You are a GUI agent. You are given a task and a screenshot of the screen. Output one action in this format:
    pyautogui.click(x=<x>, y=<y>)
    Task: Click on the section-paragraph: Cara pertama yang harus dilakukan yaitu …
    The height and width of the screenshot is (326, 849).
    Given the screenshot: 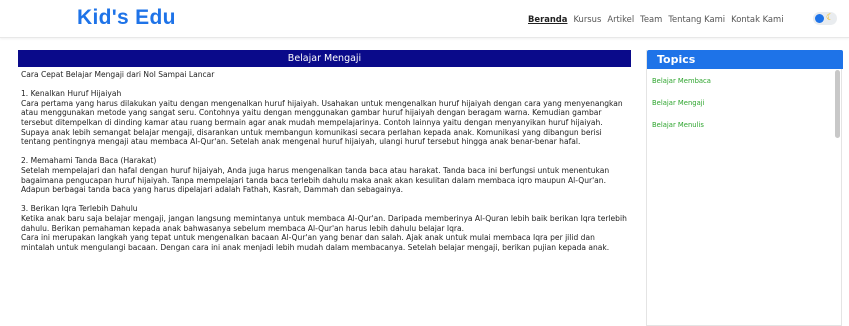 What is the action you would take?
    pyautogui.click(x=322, y=112)
    